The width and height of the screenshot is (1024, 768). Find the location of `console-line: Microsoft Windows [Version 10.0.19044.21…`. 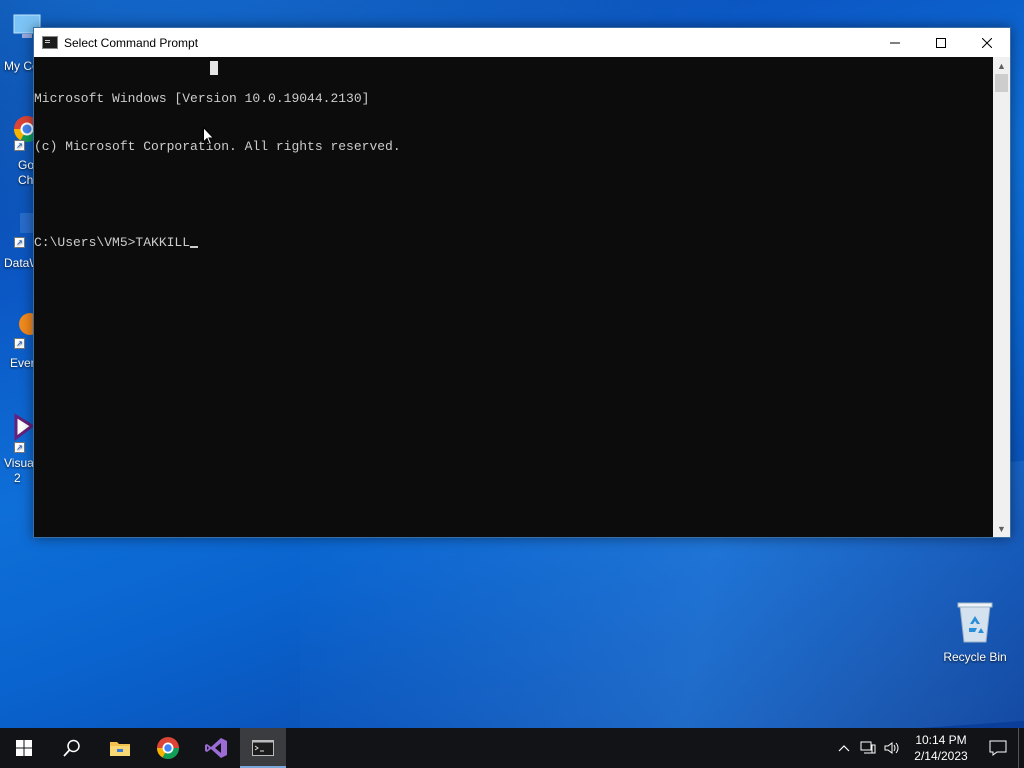

console-line: Microsoft Windows [Version 10.0.19044.21… is located at coordinates (202, 98).